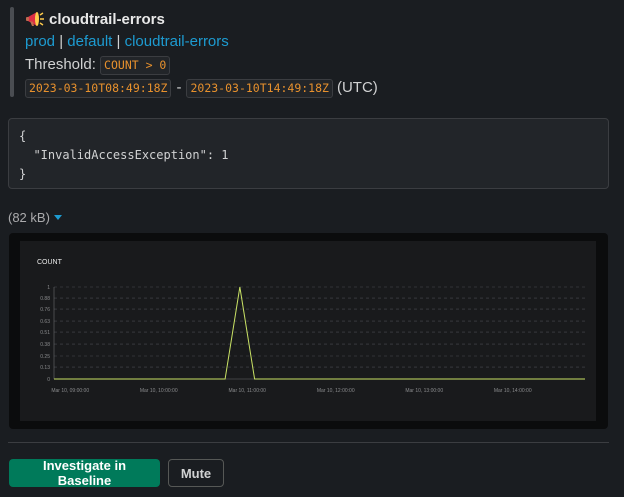 This screenshot has height=497, width=624. What do you see at coordinates (45, 368) in the screenshot?
I see `y-tick-label: 0.13` at bounding box center [45, 368].